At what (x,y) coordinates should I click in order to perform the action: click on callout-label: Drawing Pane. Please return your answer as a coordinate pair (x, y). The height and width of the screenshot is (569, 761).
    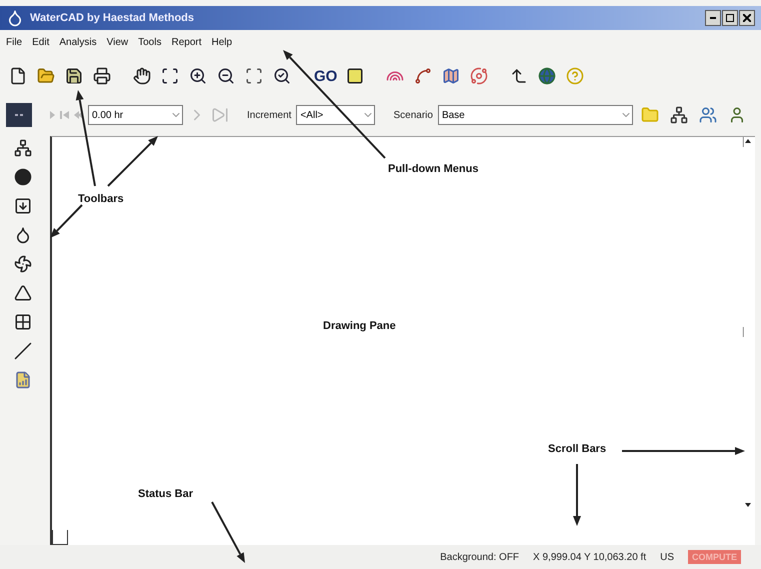
    Looking at the image, I should click on (359, 326).